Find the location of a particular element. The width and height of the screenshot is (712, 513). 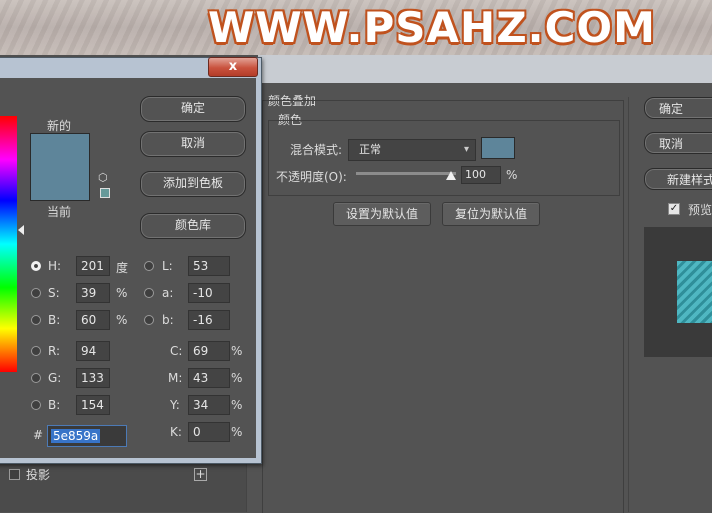

h-label: H: is located at coordinates (55, 266).